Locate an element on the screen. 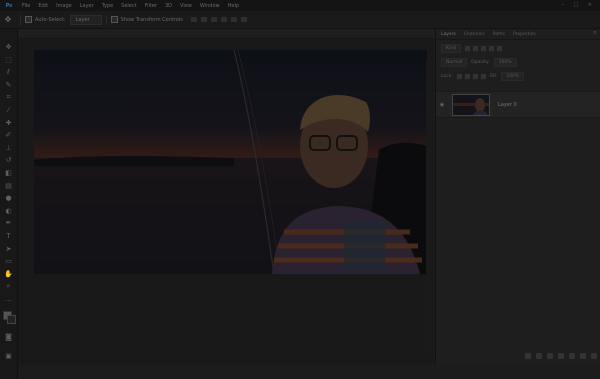  filter-pixel-icon is located at coordinates (467, 48).